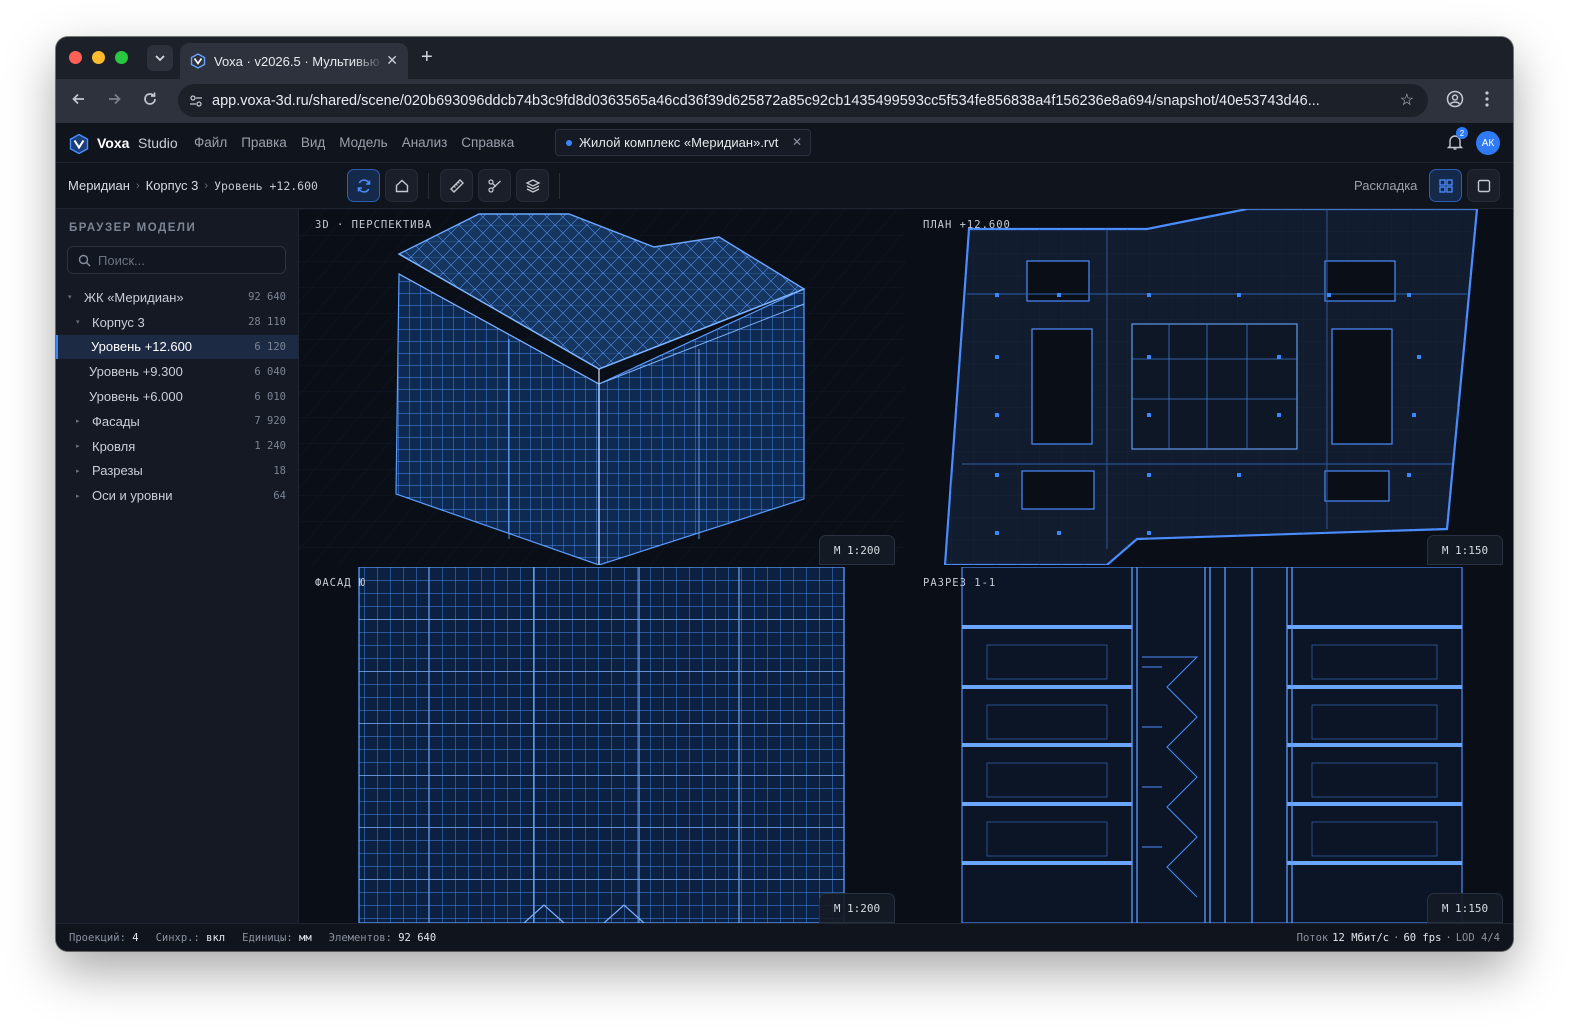  I want to click on breadcrumb-project: Меридиан, so click(99, 185).